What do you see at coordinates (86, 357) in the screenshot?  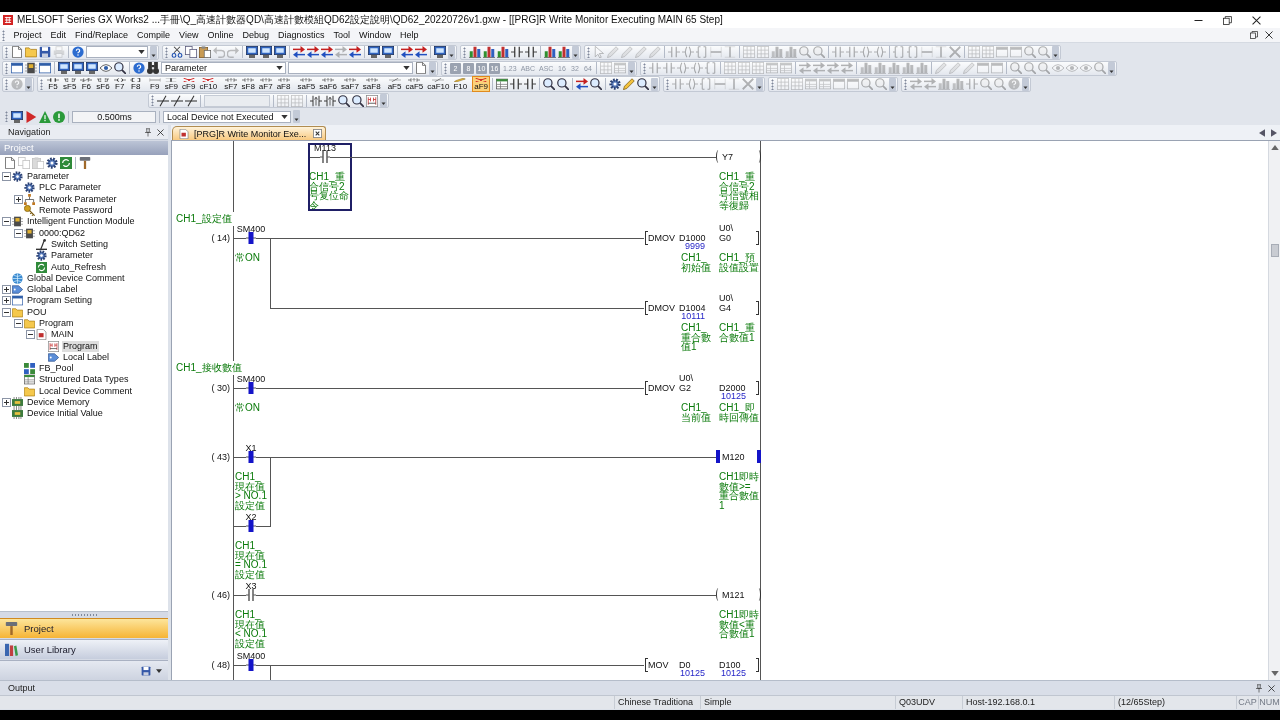 I see `tree-item: Local Label` at bounding box center [86, 357].